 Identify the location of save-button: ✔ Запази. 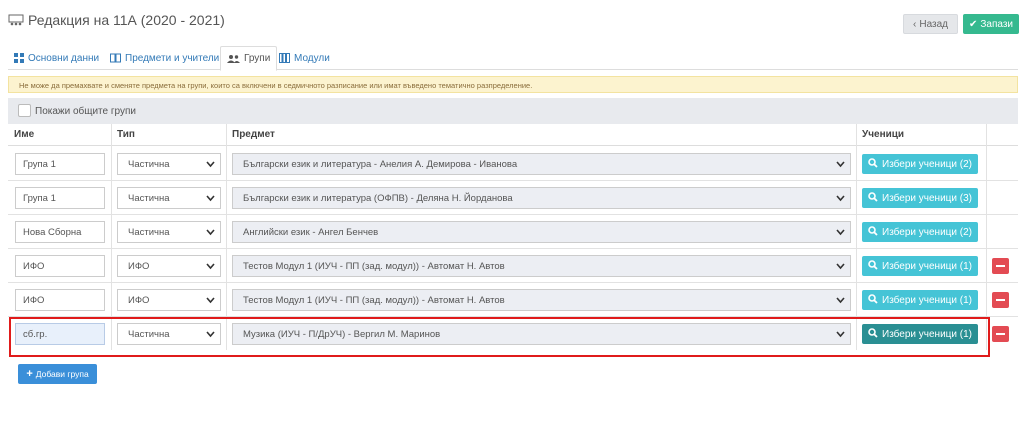
(991, 24).